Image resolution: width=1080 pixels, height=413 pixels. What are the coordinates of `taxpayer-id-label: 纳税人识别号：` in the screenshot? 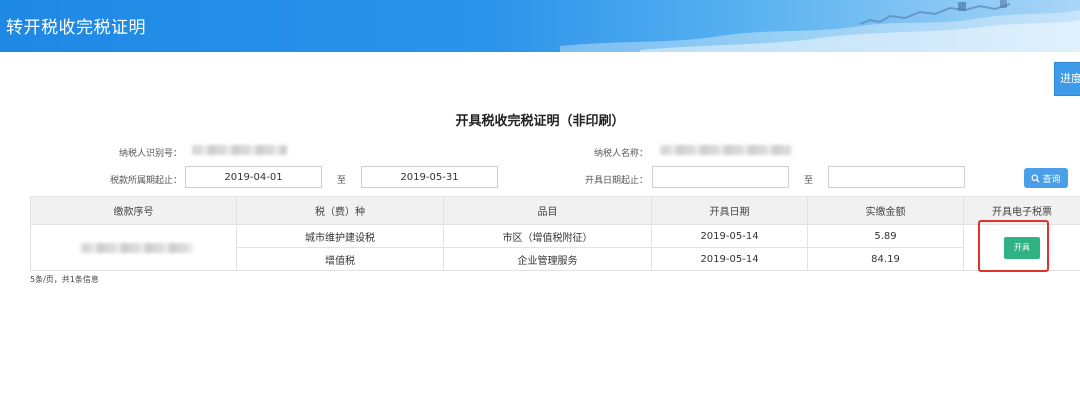 It's located at (150, 154).